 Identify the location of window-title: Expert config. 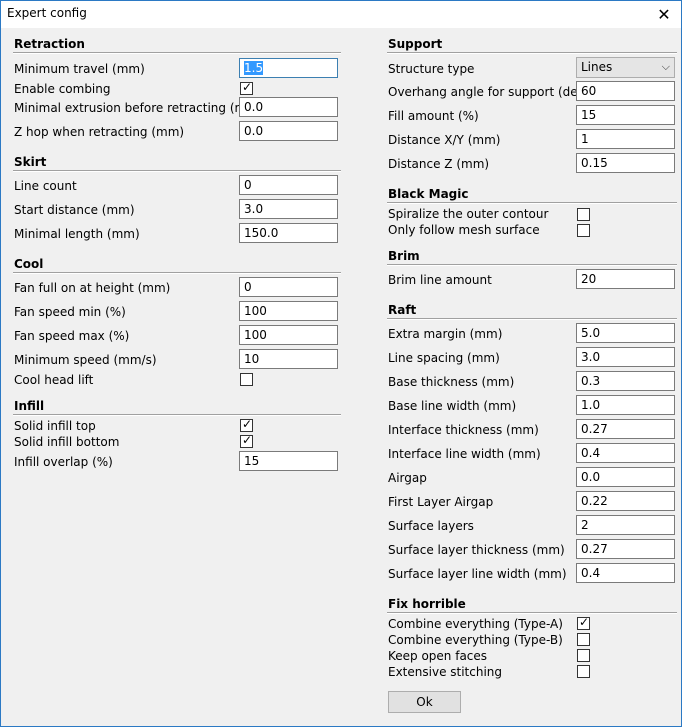
(47, 13).